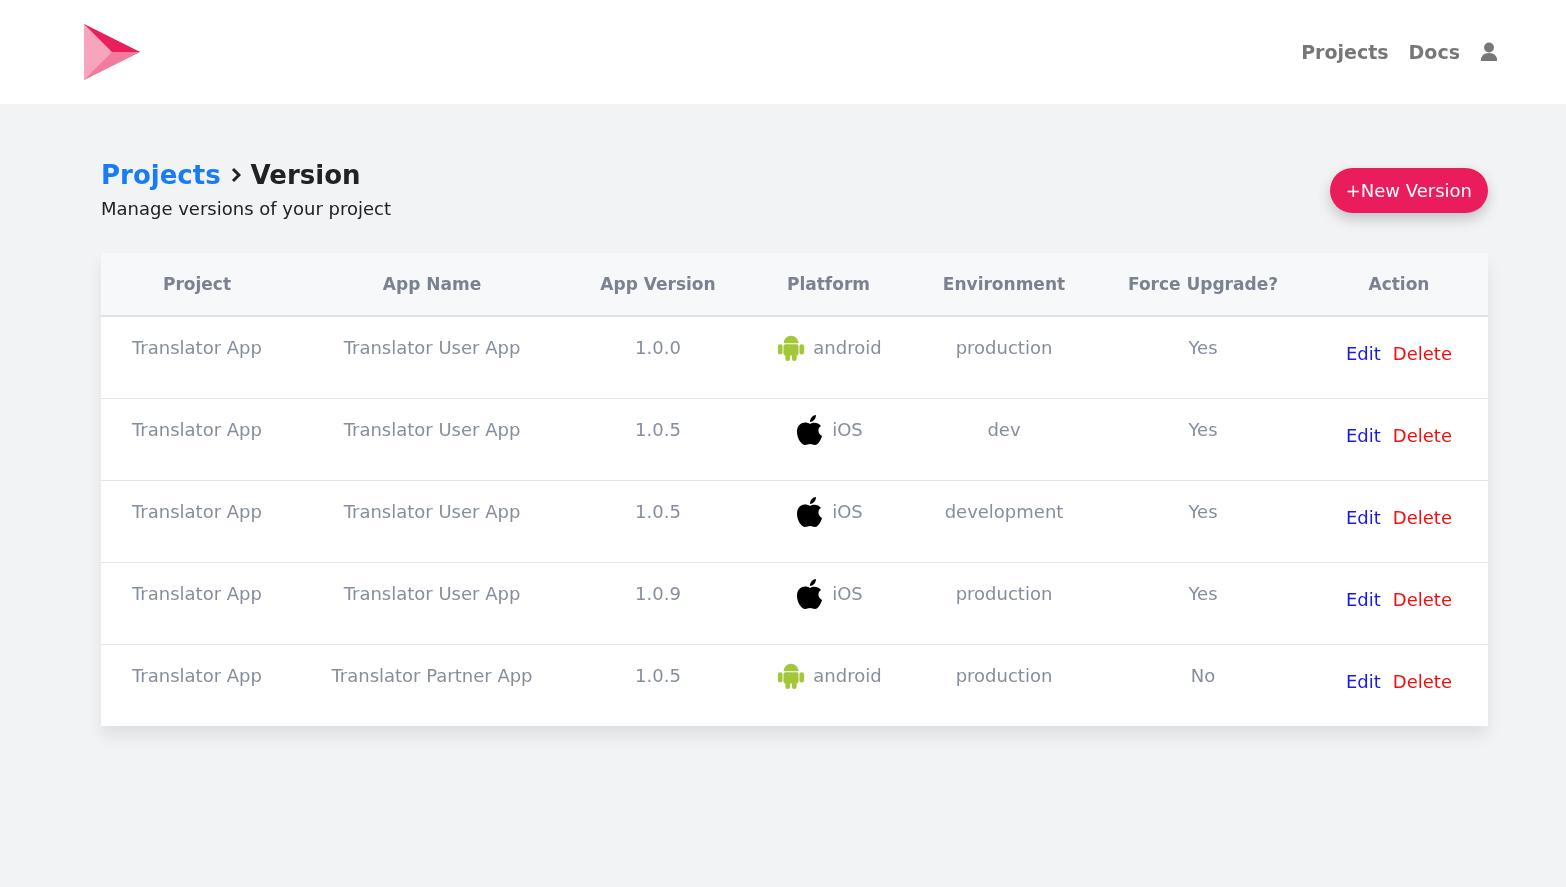 The width and height of the screenshot is (1566, 887). Describe the element at coordinates (246, 208) in the screenshot. I see `page-subtitle: Manage versions of your project` at that location.